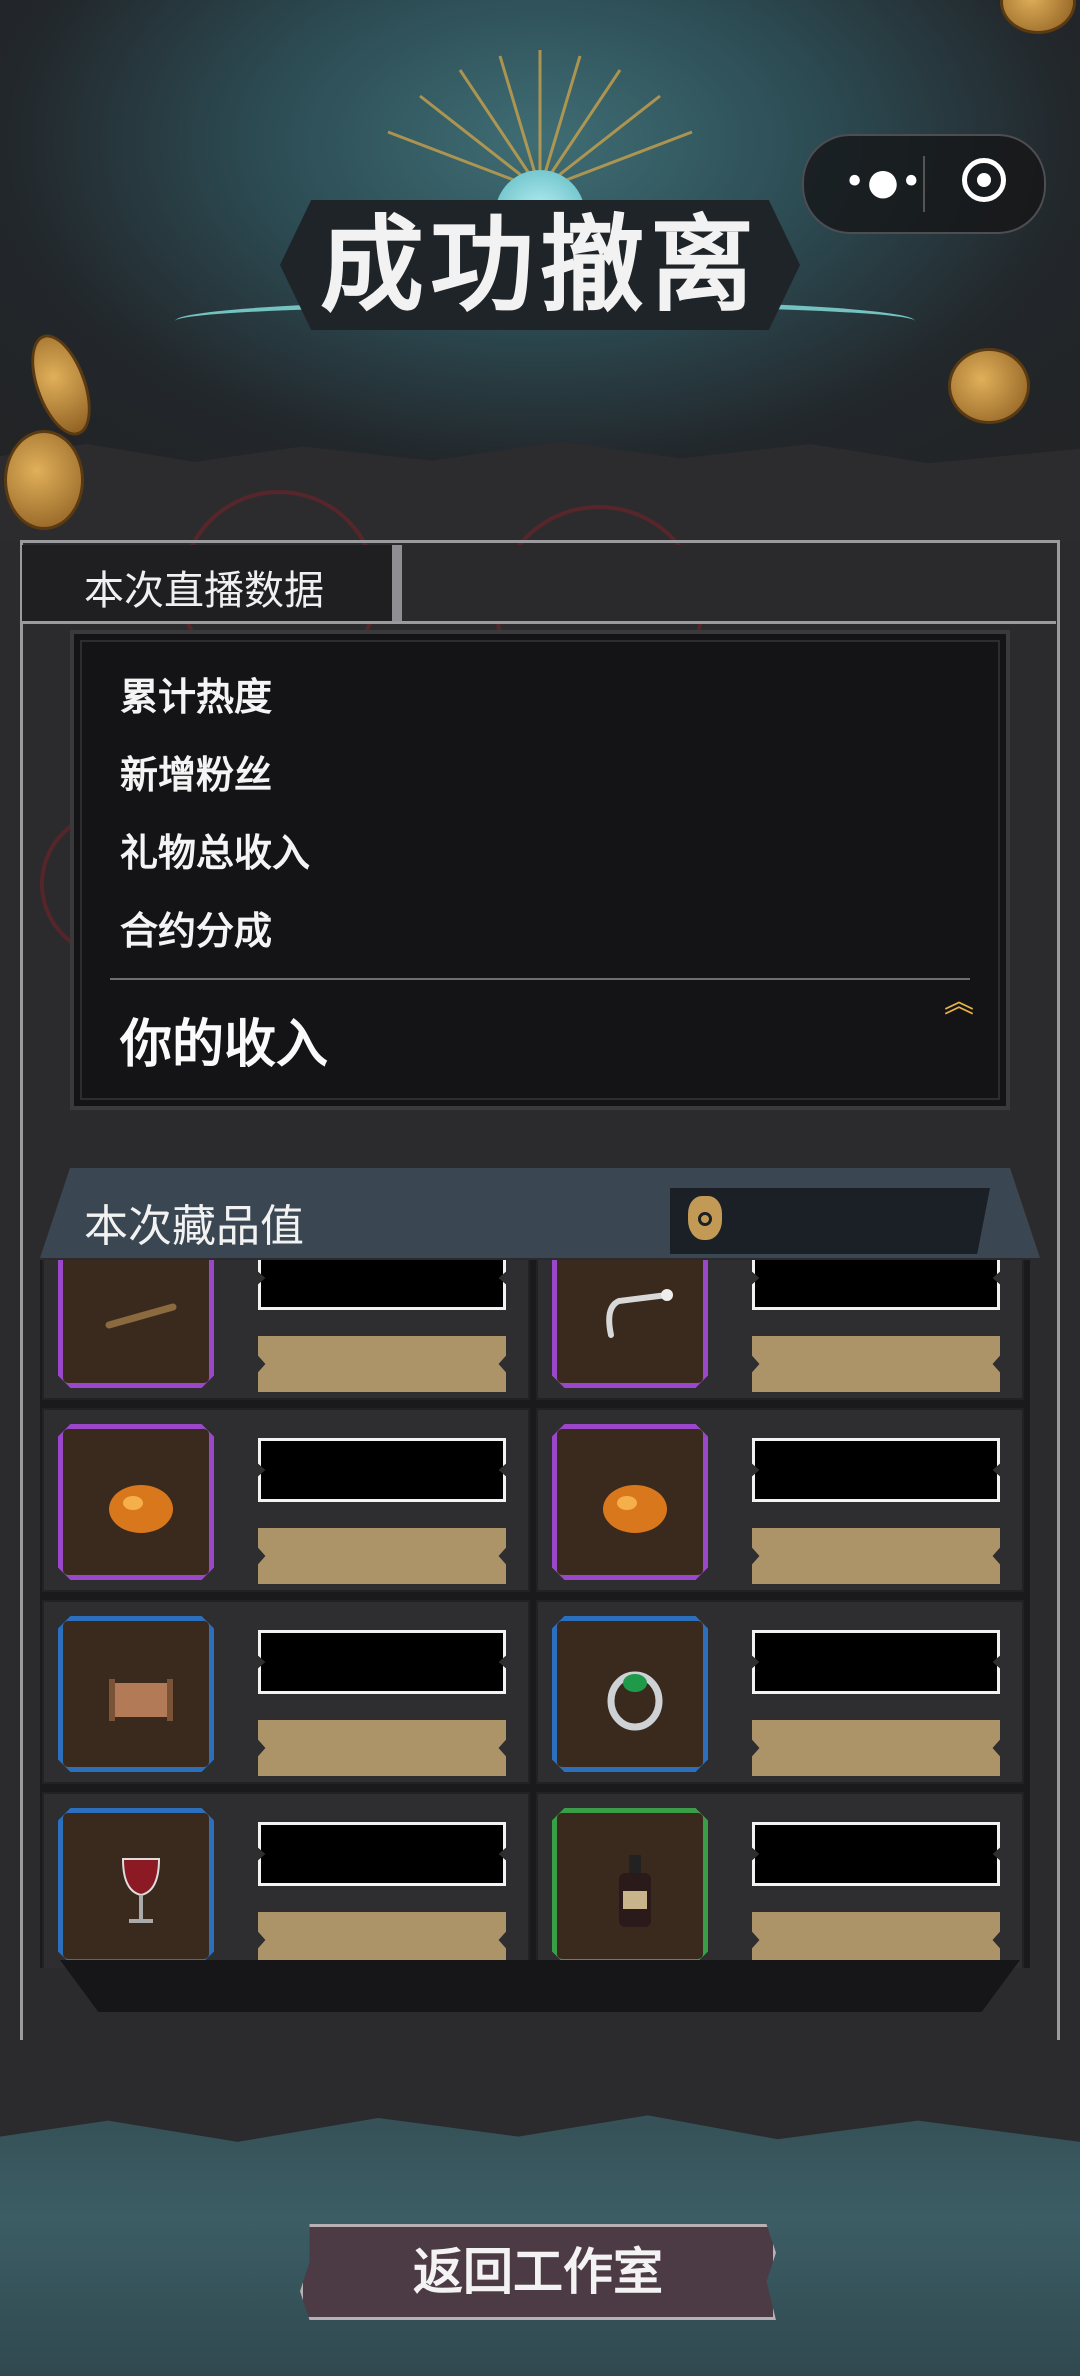  Describe the element at coordinates (196, 696) in the screenshot. I see `stat-heat-label: 累计热度` at that location.